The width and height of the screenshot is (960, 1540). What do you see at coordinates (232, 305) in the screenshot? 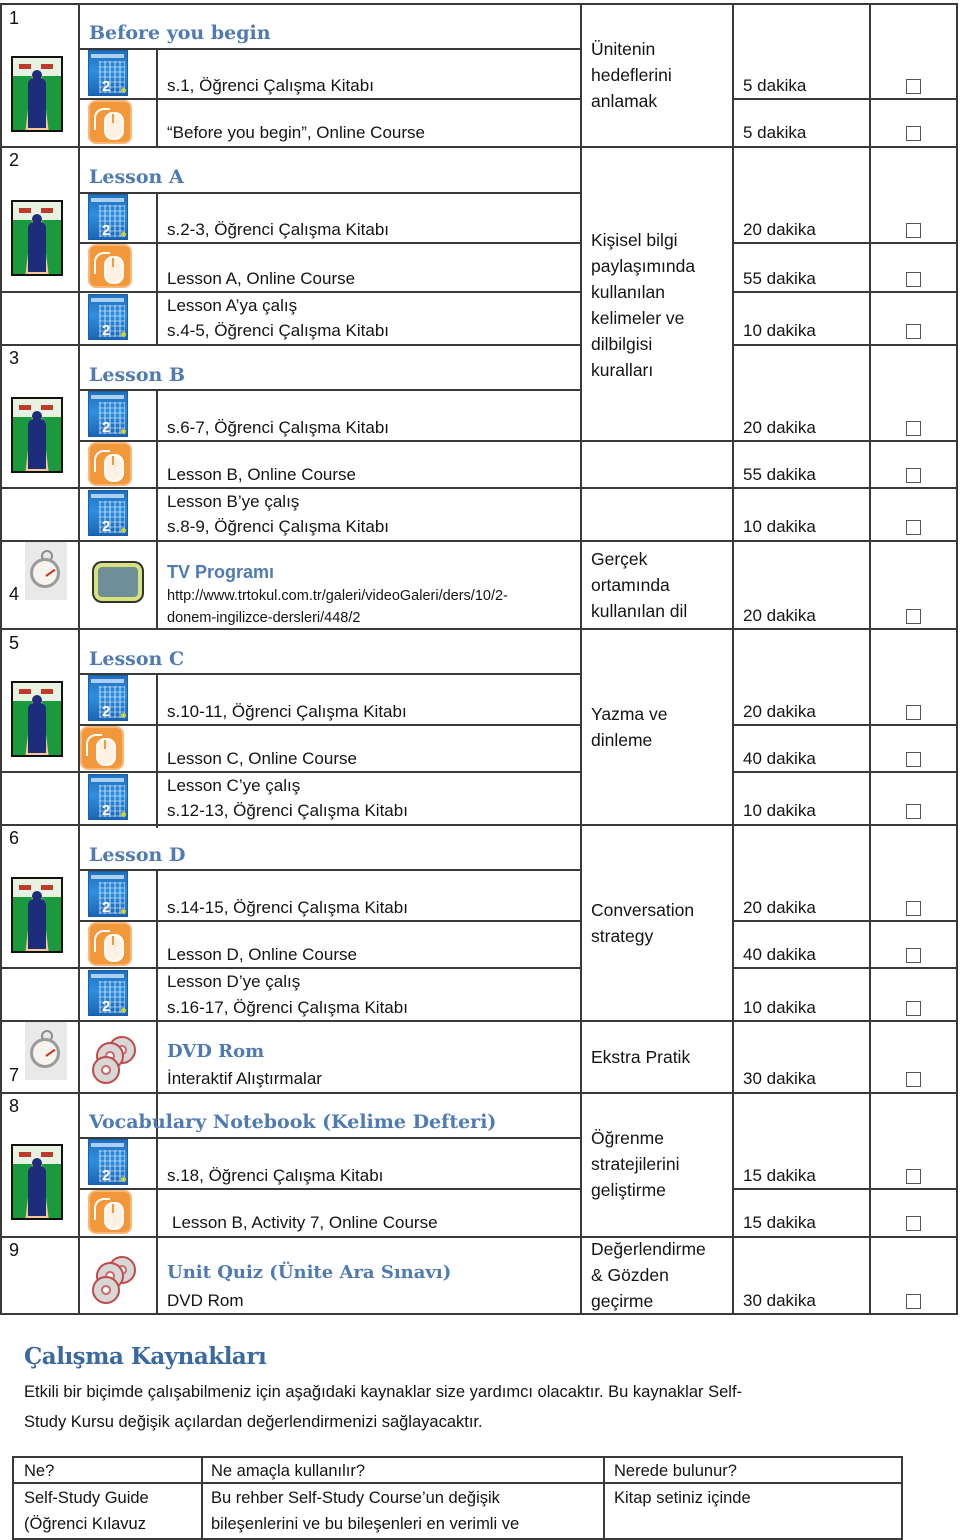
I see `item-description: Lesson A’ya çalış` at bounding box center [232, 305].